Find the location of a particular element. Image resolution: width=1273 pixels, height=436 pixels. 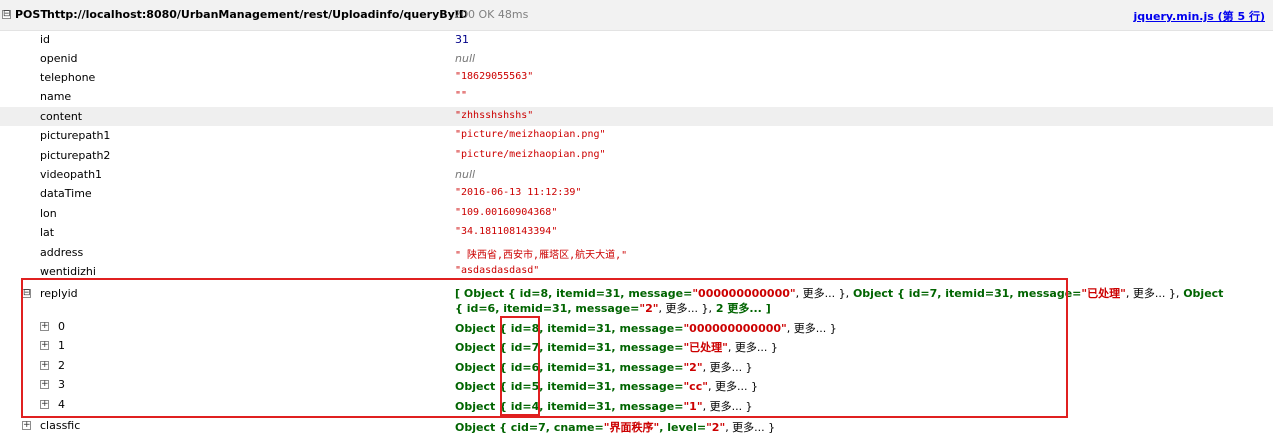

request-method: POST is located at coordinates (31, 14).